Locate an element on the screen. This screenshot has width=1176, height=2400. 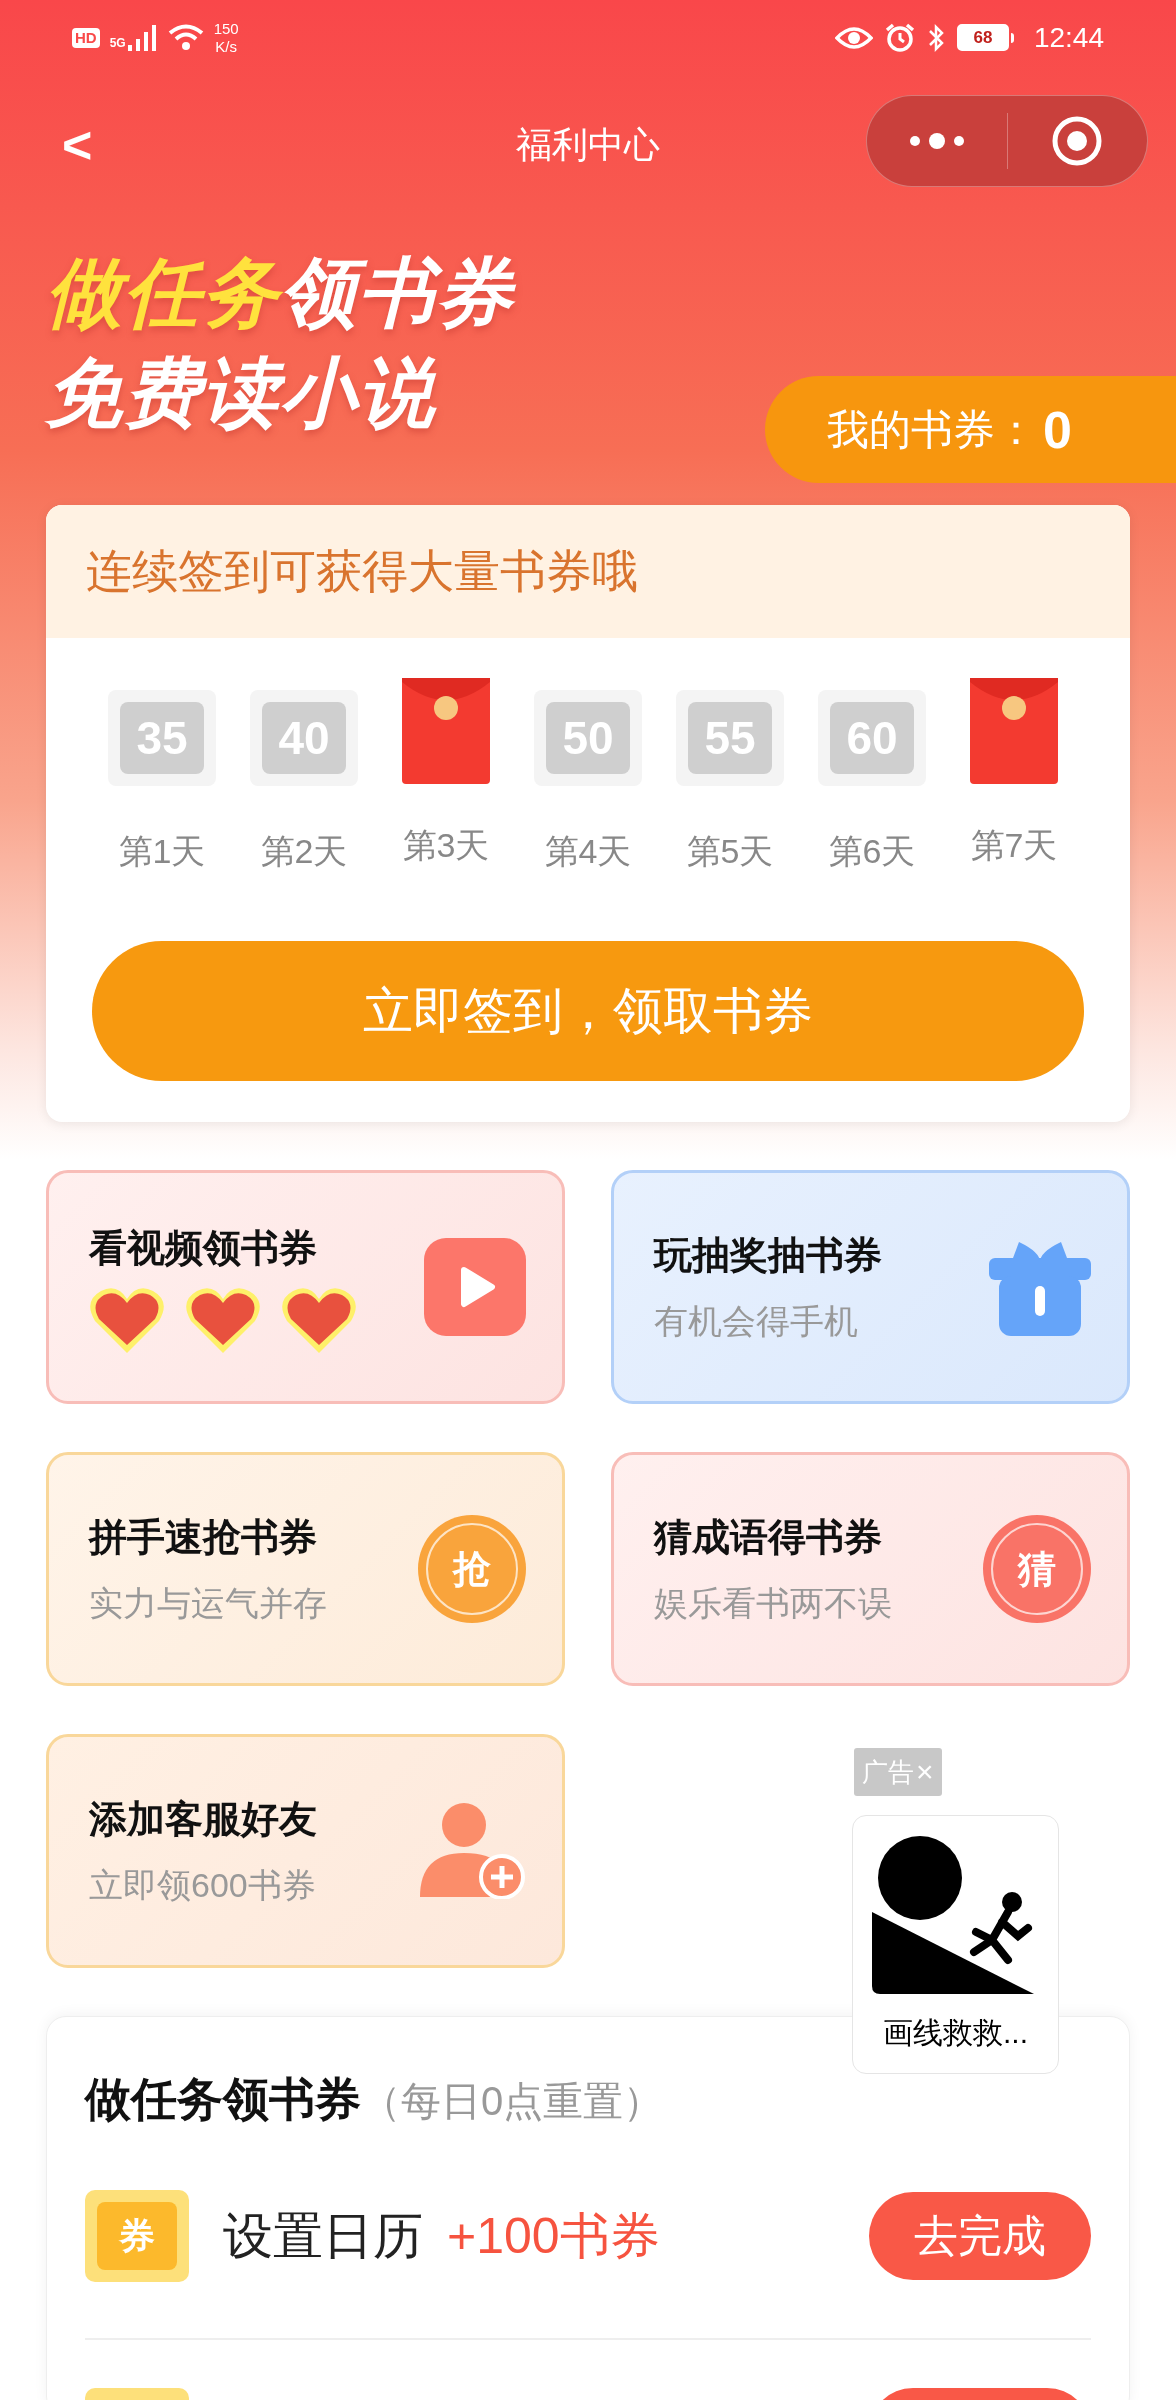
task-card: 看视频领书券 is located at coordinates (305, 1287).